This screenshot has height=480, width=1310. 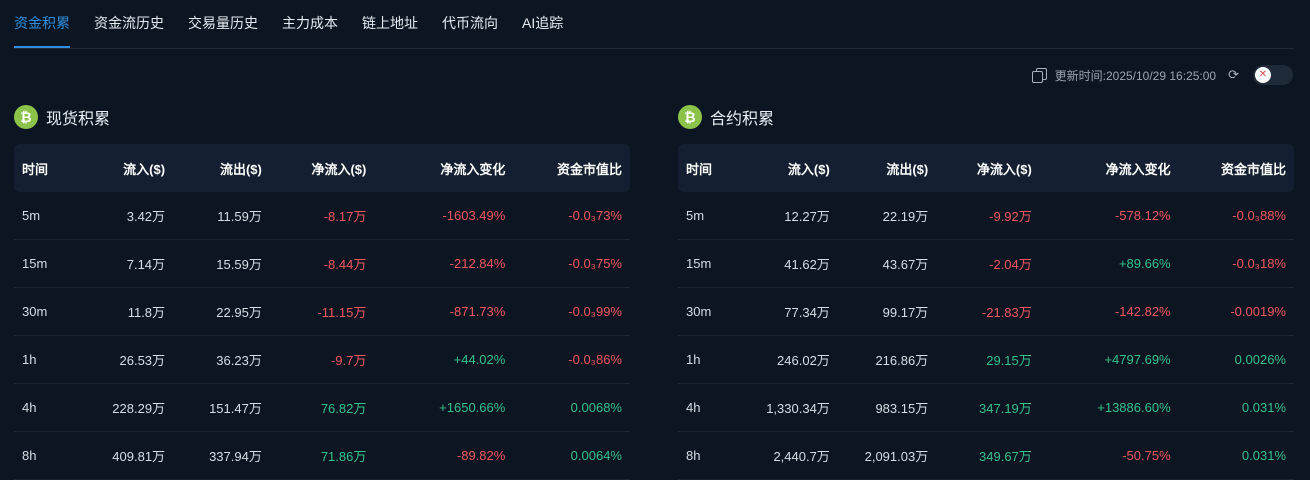 What do you see at coordinates (887, 311) in the screenshot?
I see `cell-outflow: 99.17万` at bounding box center [887, 311].